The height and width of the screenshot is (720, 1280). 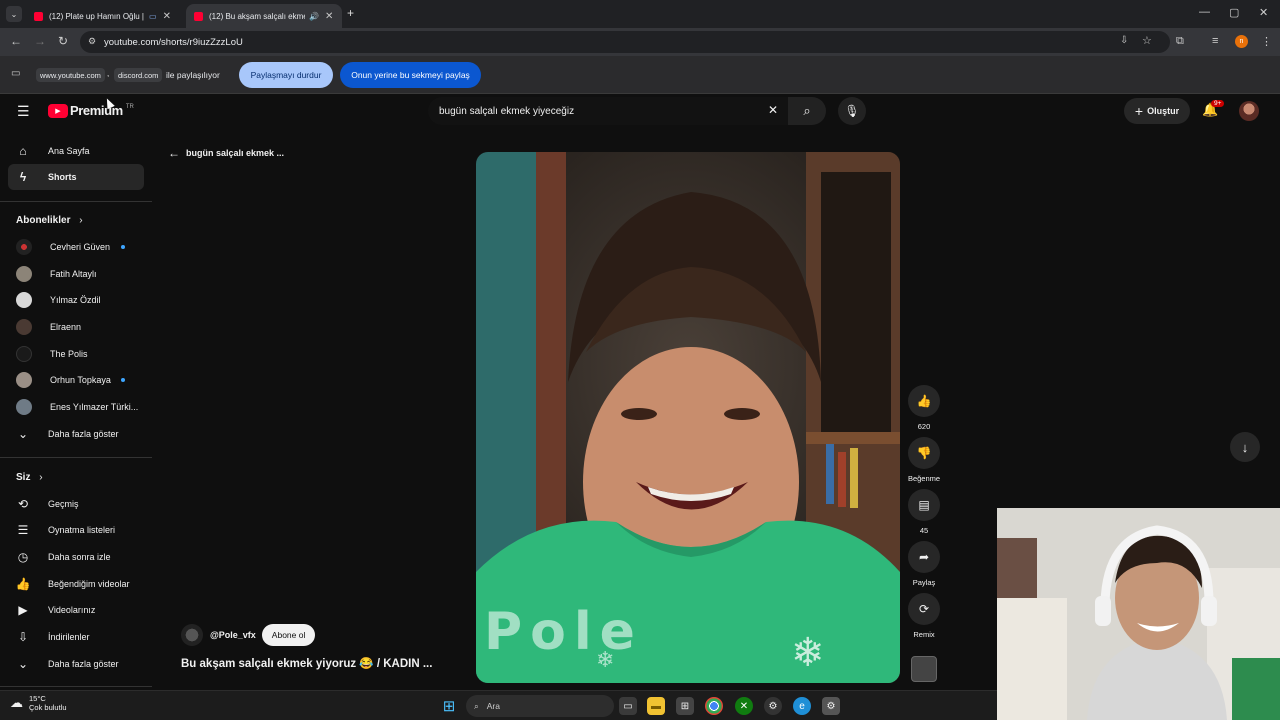 I want to click on youtube-play-icon: ▶, so click(x=58, y=110).